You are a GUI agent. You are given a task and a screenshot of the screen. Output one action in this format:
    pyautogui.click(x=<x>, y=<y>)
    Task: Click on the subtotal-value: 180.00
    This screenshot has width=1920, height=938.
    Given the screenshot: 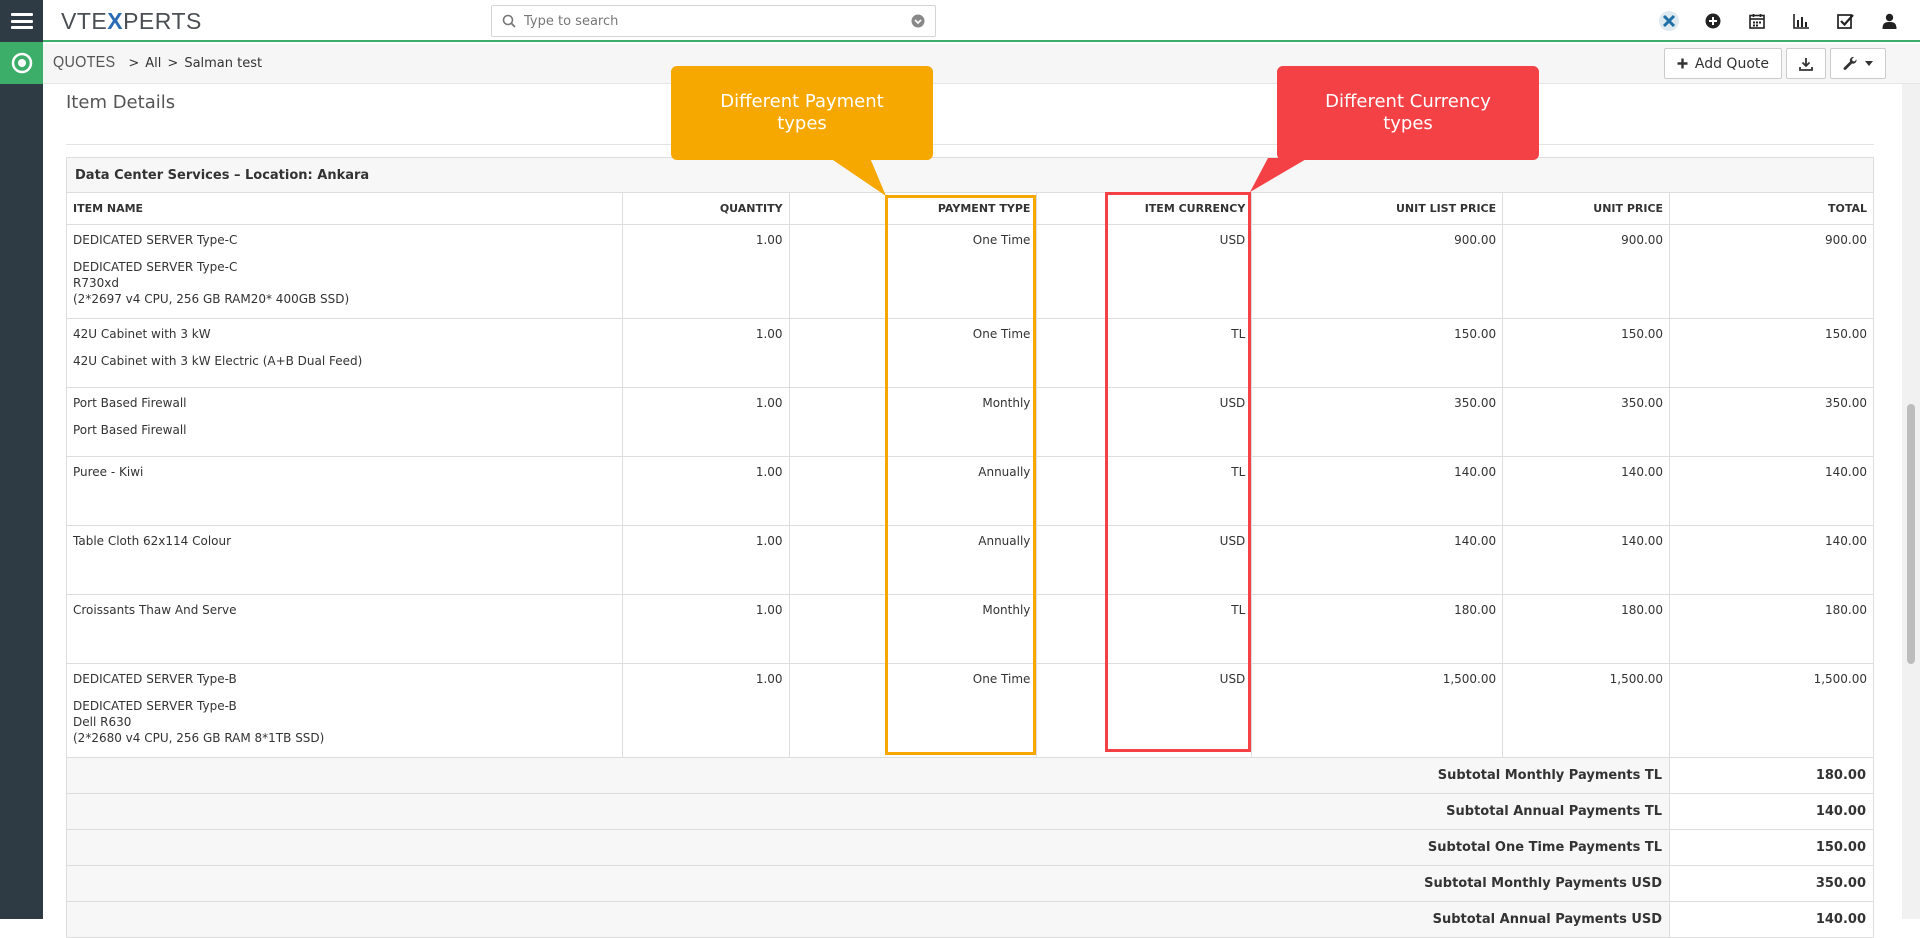 What is the action you would take?
    pyautogui.click(x=1771, y=775)
    